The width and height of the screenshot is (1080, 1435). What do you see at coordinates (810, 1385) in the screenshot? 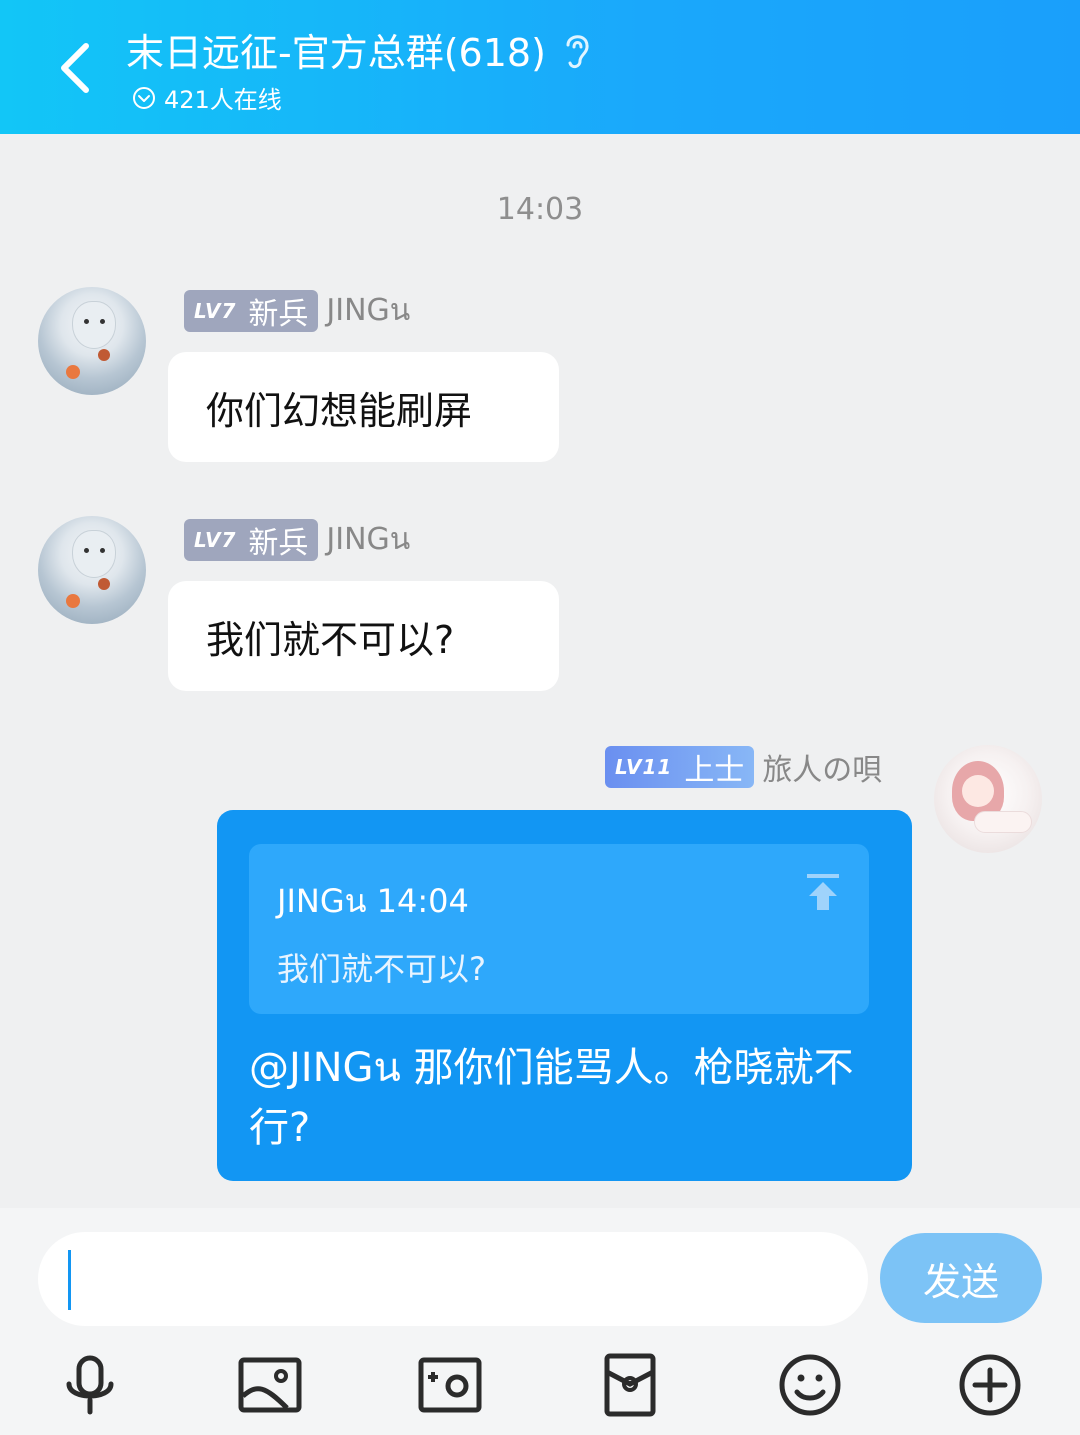
I see `emoji-icon` at bounding box center [810, 1385].